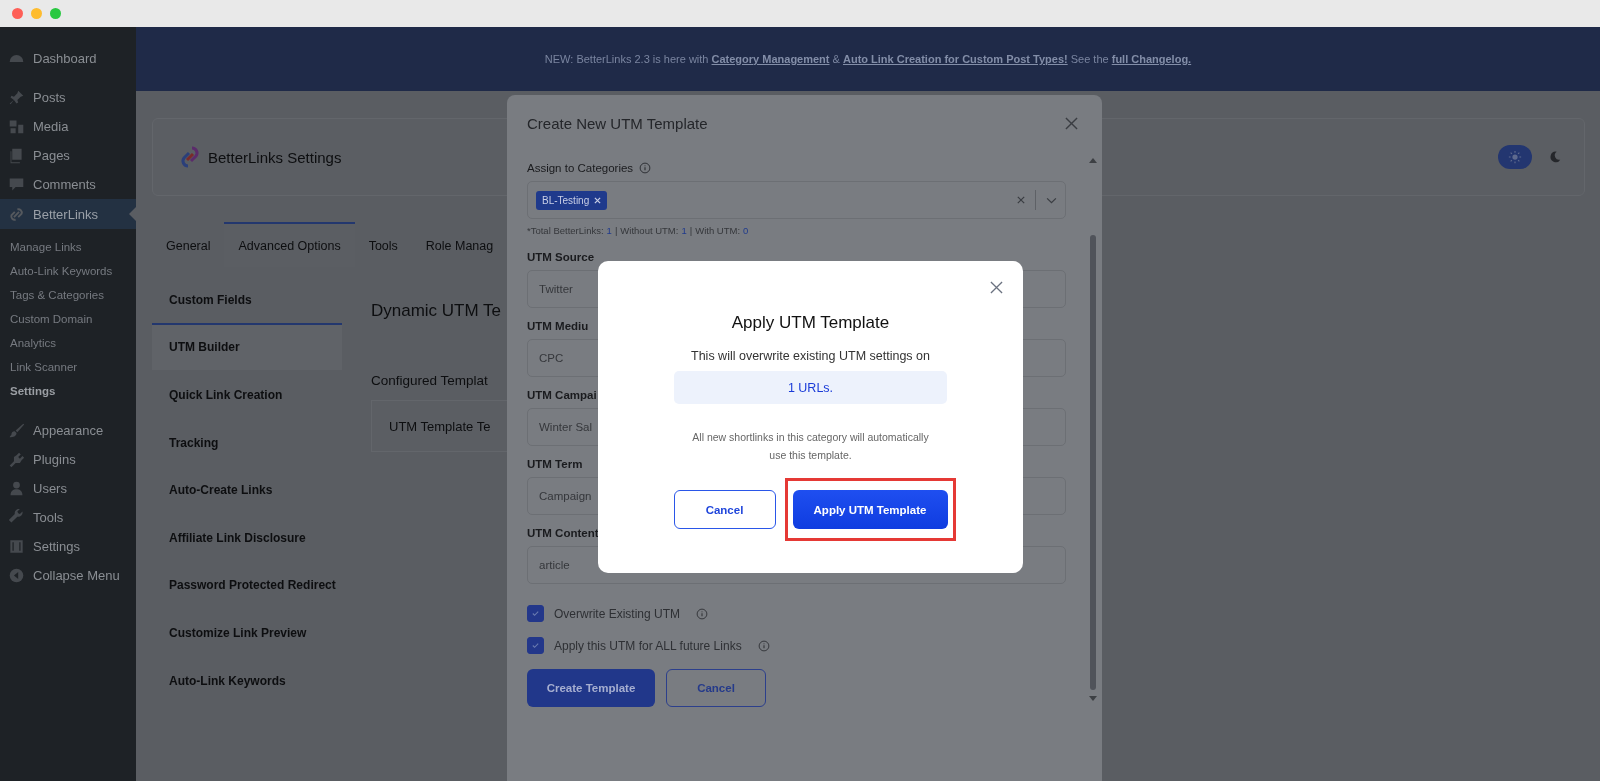 This screenshot has height=781, width=1600. What do you see at coordinates (68, 184) in the screenshot?
I see `menu-item: Comments` at bounding box center [68, 184].